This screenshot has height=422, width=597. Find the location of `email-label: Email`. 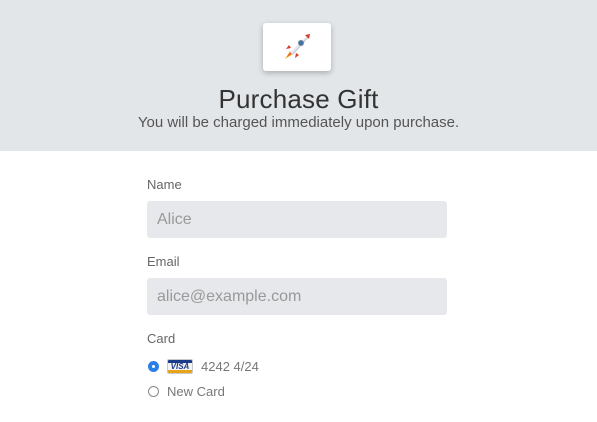

email-label: Email is located at coordinates (163, 261).